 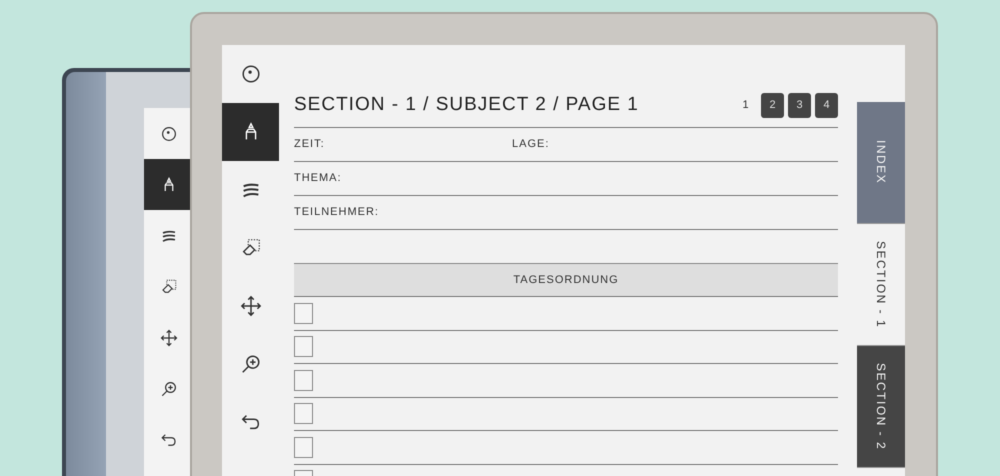 What do you see at coordinates (745, 105) in the screenshot?
I see `current-page-number: 1` at bounding box center [745, 105].